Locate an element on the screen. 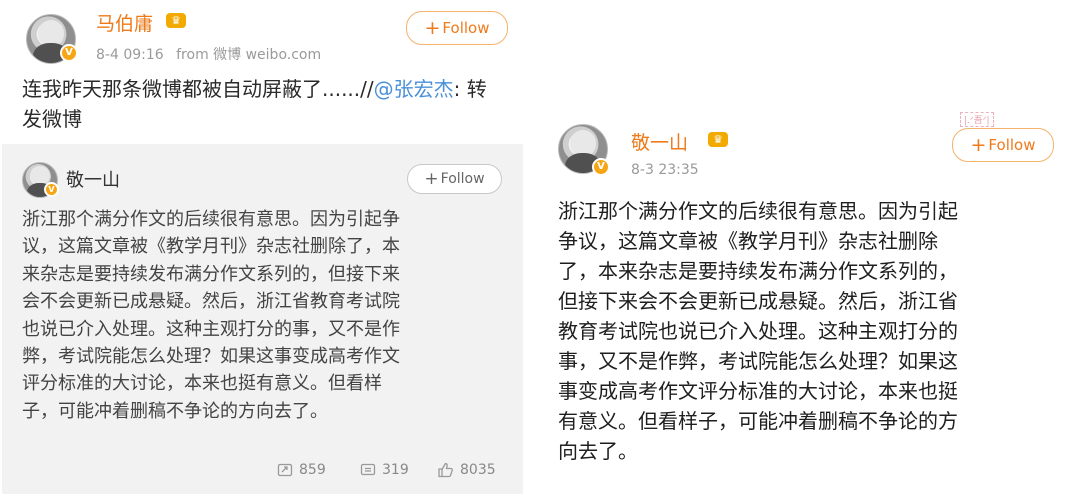 This screenshot has height=497, width=1080. text-line: 会不会更新已成悬疑。然后，浙江省教育考试院 is located at coordinates (211, 302).